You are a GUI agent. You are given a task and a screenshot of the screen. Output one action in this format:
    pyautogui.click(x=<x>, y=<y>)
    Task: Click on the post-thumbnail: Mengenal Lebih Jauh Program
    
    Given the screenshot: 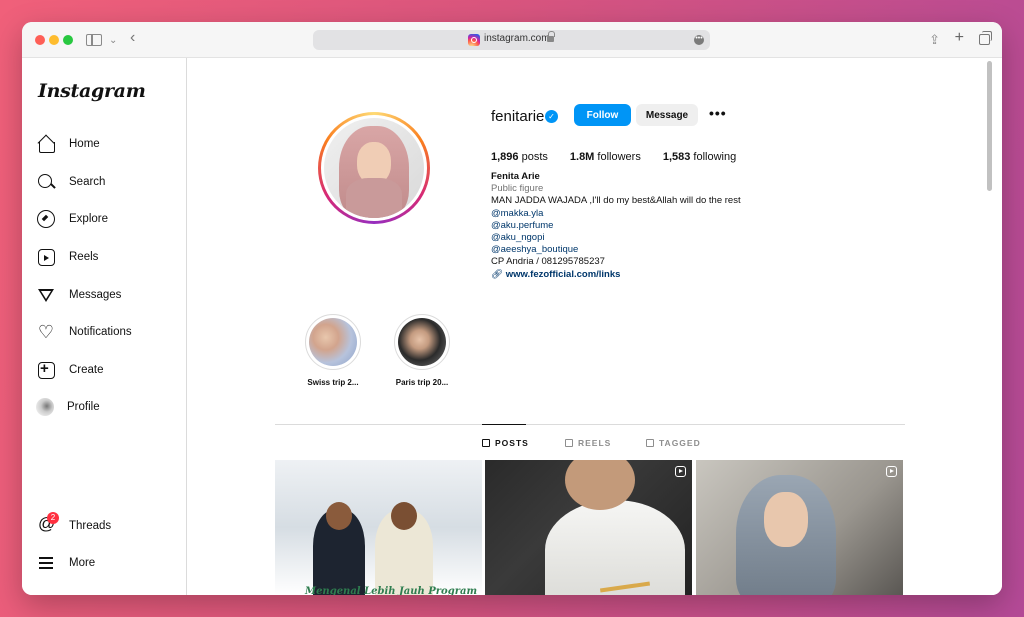 What is the action you would take?
    pyautogui.click(x=378, y=527)
    